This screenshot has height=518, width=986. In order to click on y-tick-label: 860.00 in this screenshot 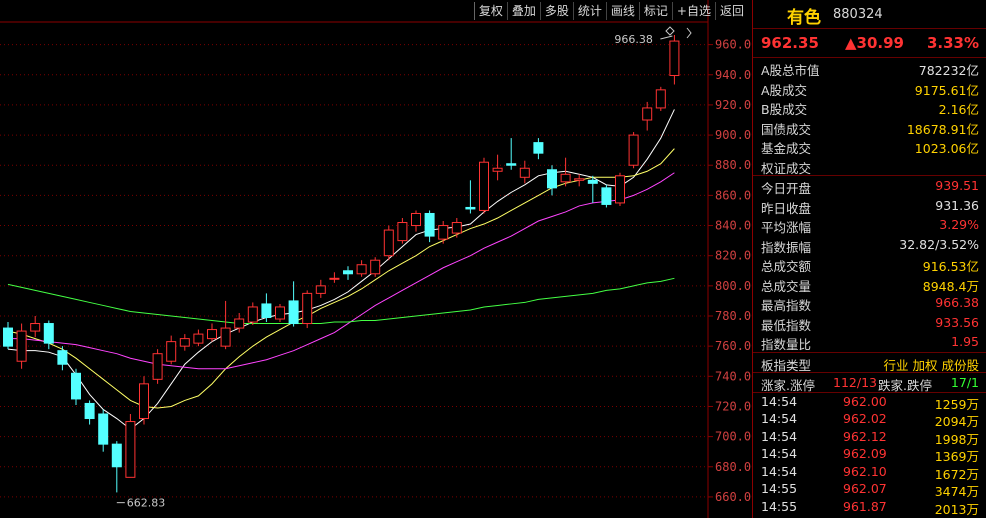, I will do `click(733, 195)`.